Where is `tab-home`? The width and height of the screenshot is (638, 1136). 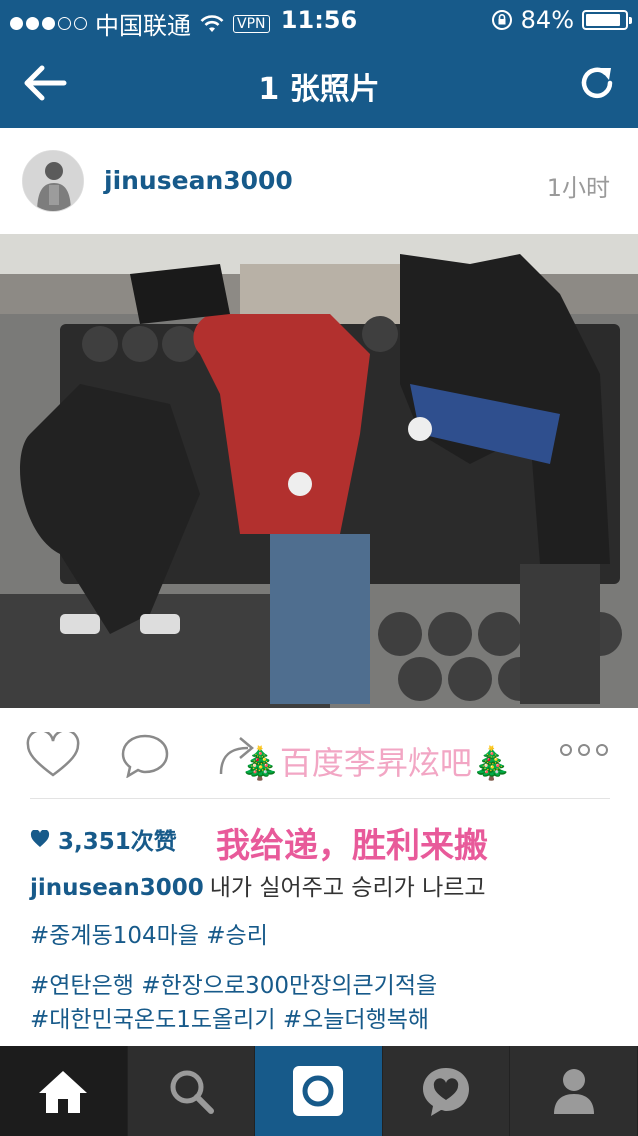 tab-home is located at coordinates (64, 1091).